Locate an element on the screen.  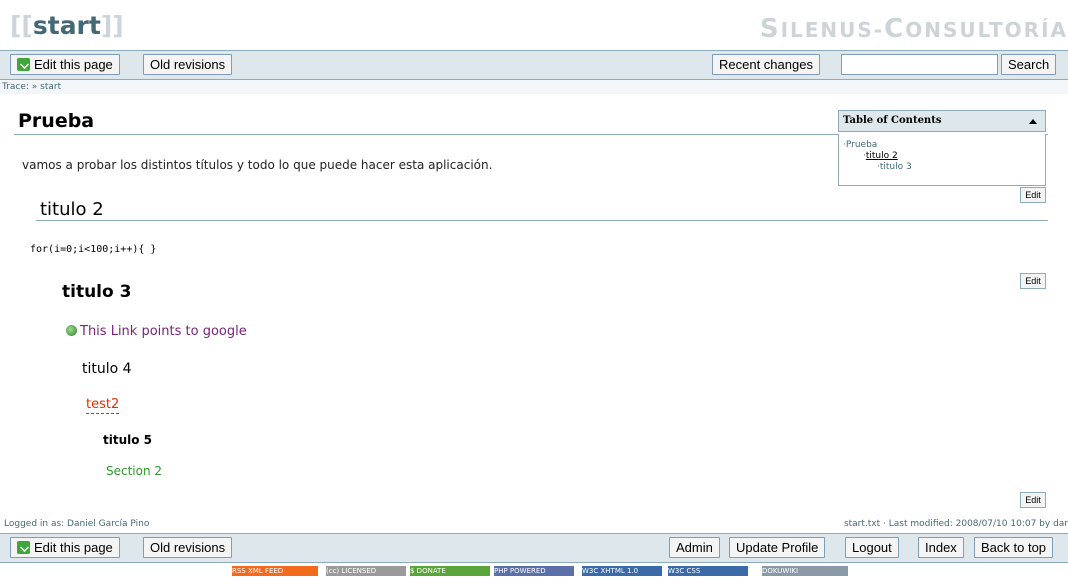
site-title: SILENUS-CONSULTORÍA is located at coordinates (914, 29).